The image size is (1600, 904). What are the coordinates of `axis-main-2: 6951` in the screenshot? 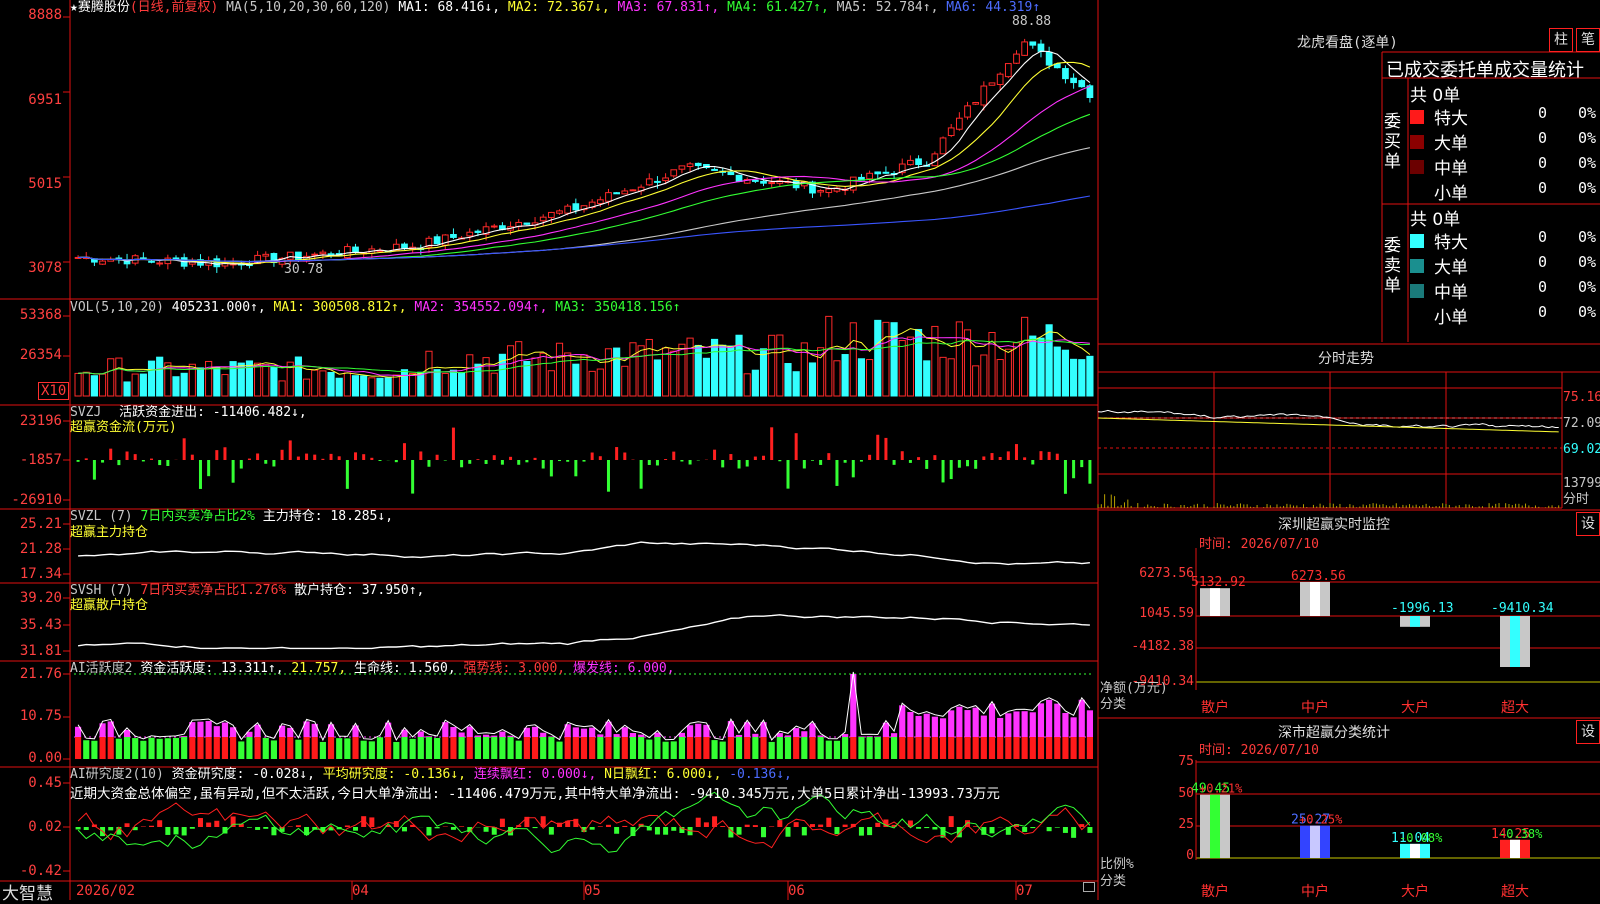 It's located at (31, 100).